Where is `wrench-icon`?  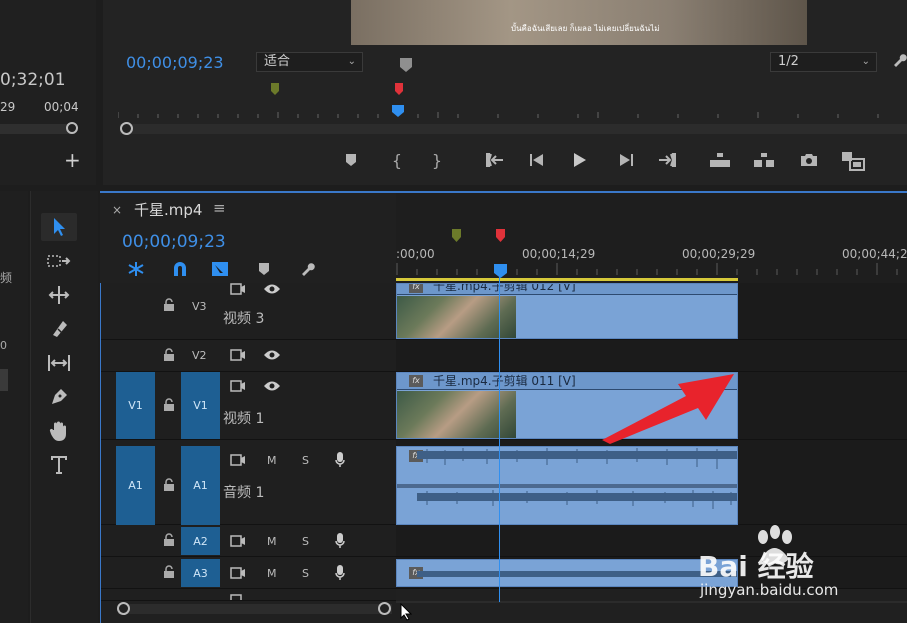
wrench-icon is located at coordinates (898, 60).